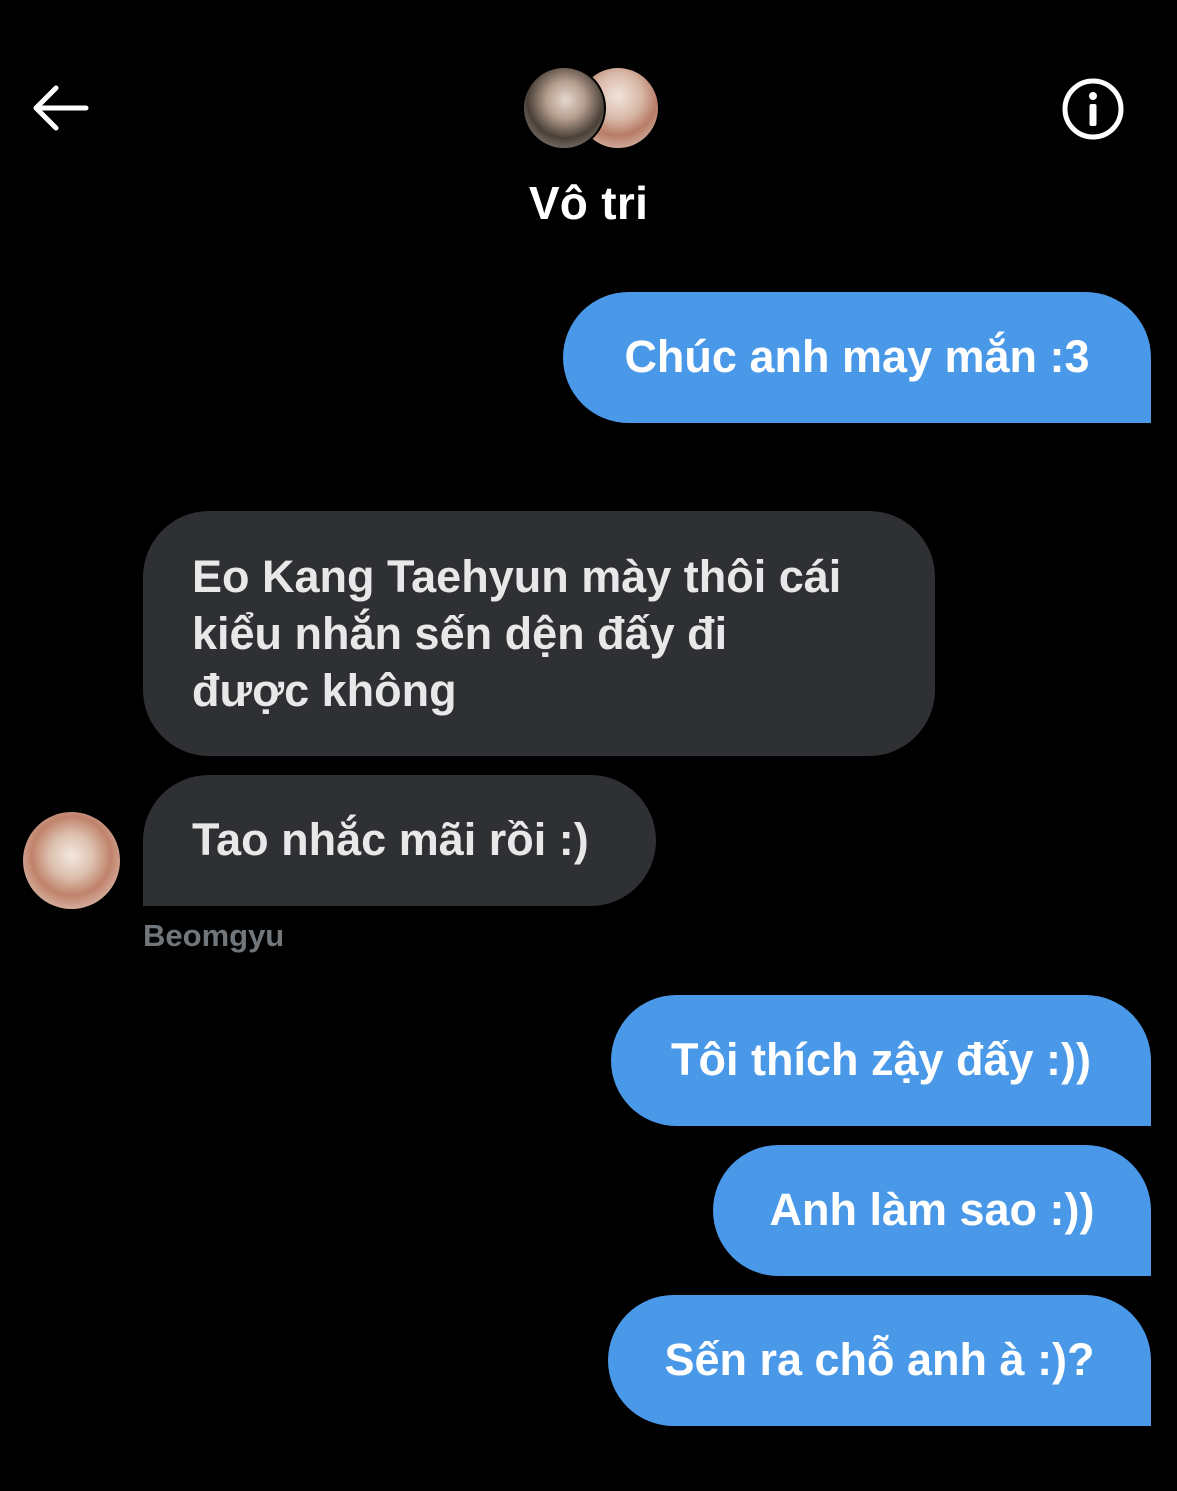 The image size is (1177, 1491). What do you see at coordinates (517, 576) in the screenshot?
I see `message-line: Eo Kang Taehyun mày thôi cái` at bounding box center [517, 576].